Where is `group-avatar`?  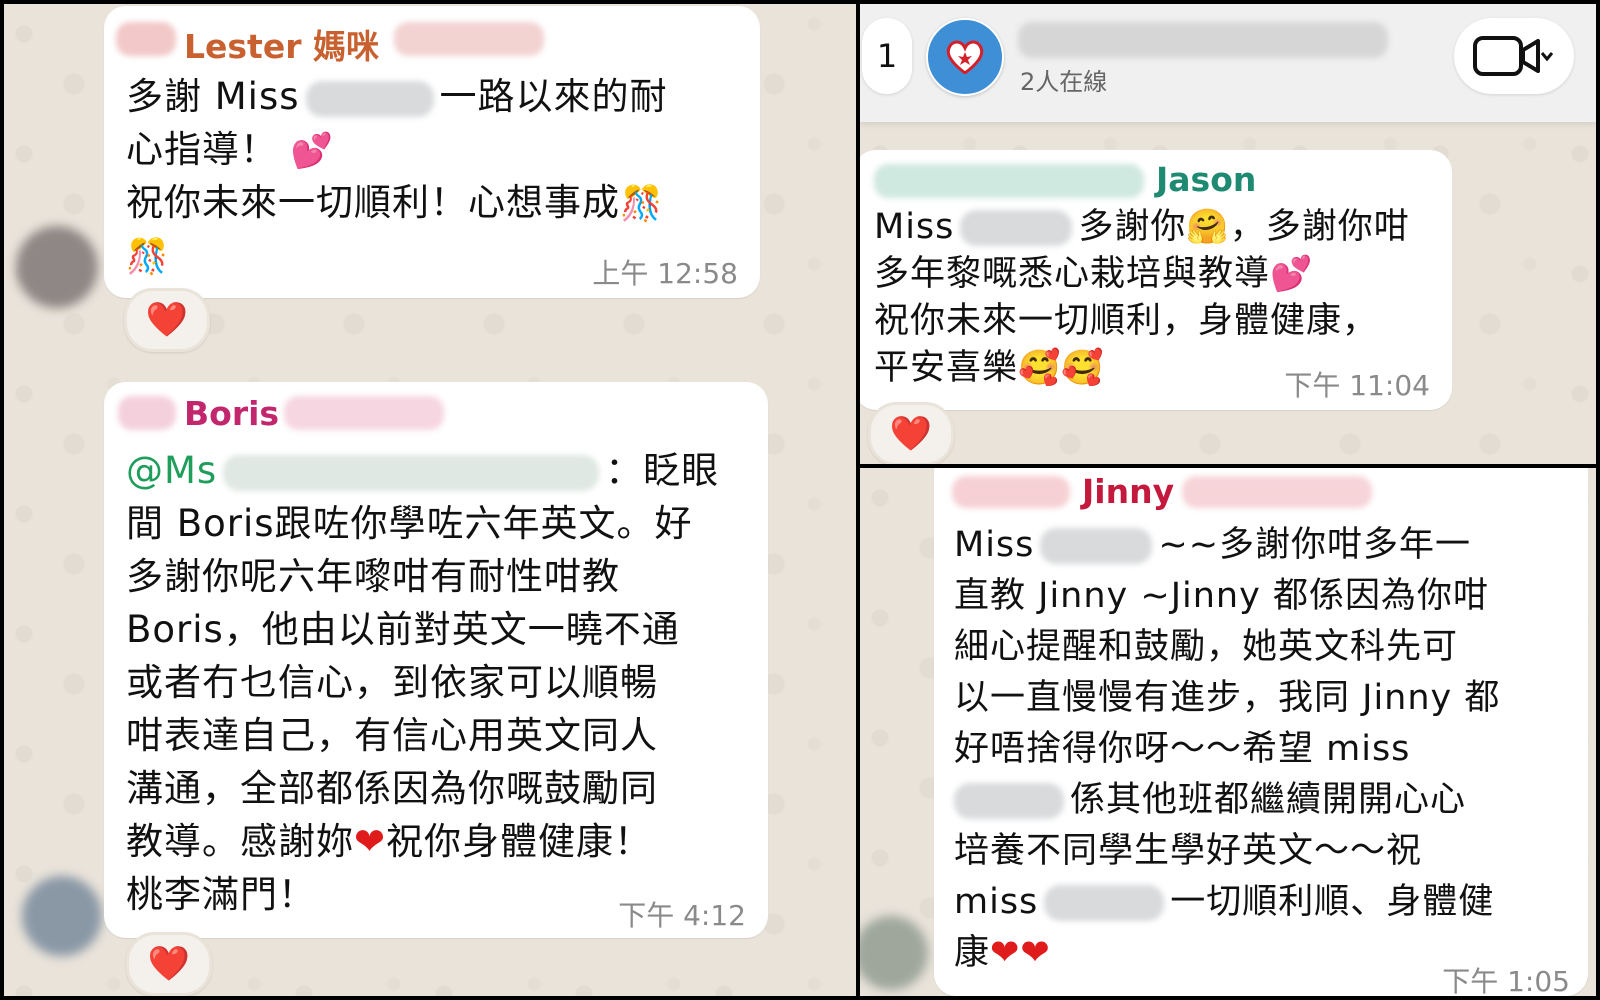
group-avatar is located at coordinates (965, 57).